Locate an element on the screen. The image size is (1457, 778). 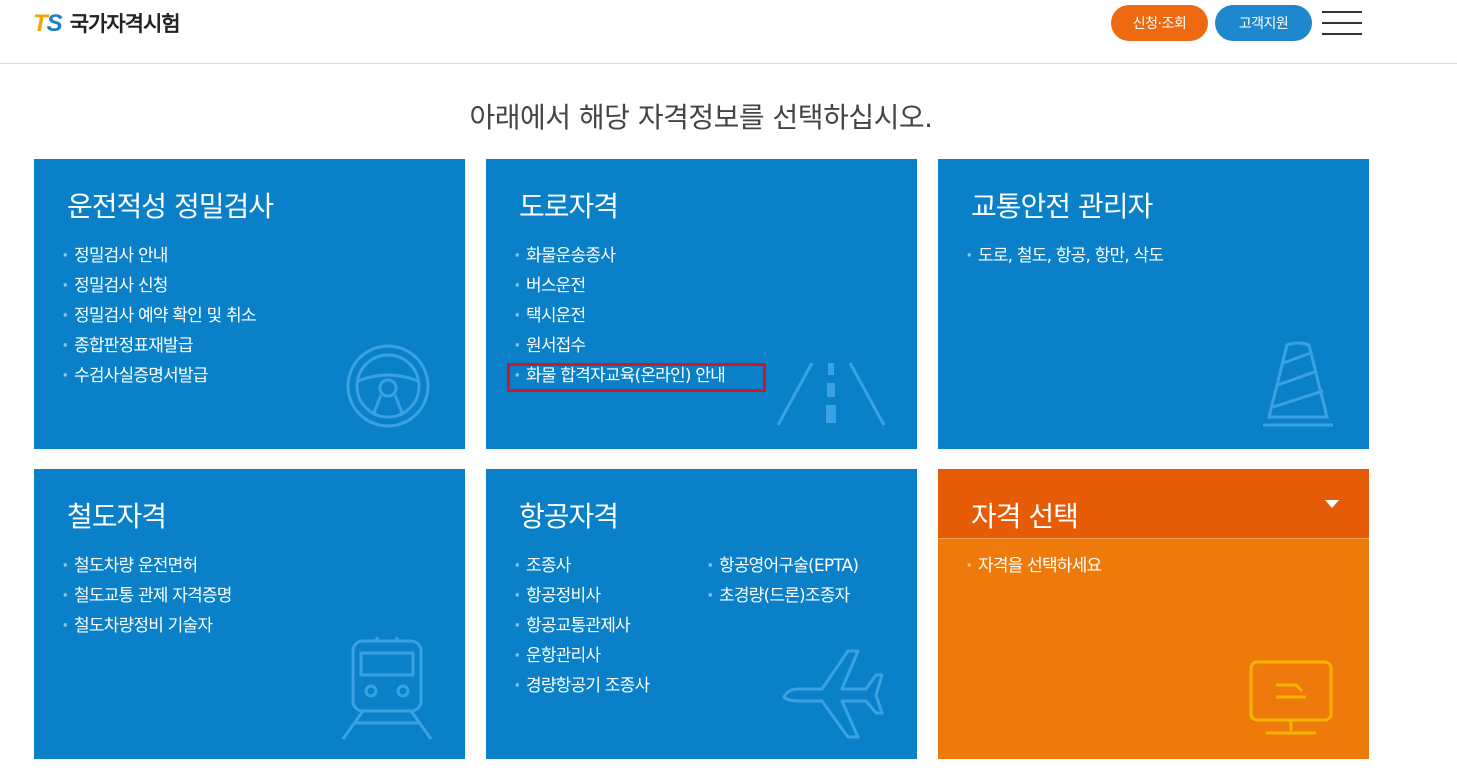
menu-item: 도로, 철도, 항공, 항만, 삭도 is located at coordinates (1065, 256).